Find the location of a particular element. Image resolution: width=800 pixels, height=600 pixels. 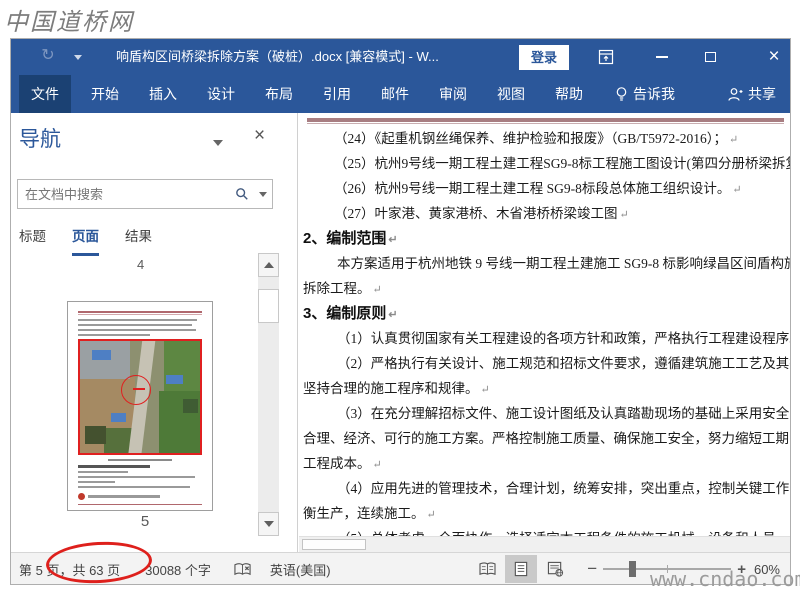

minimize-button is located at coordinates (662, 57).